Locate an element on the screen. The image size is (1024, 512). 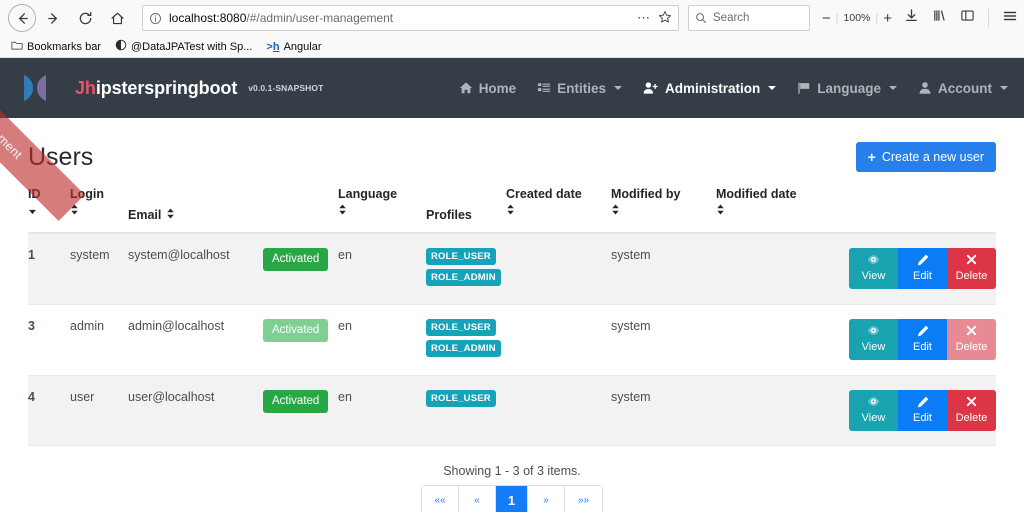
sidebar-icon is located at coordinates (967, 18).